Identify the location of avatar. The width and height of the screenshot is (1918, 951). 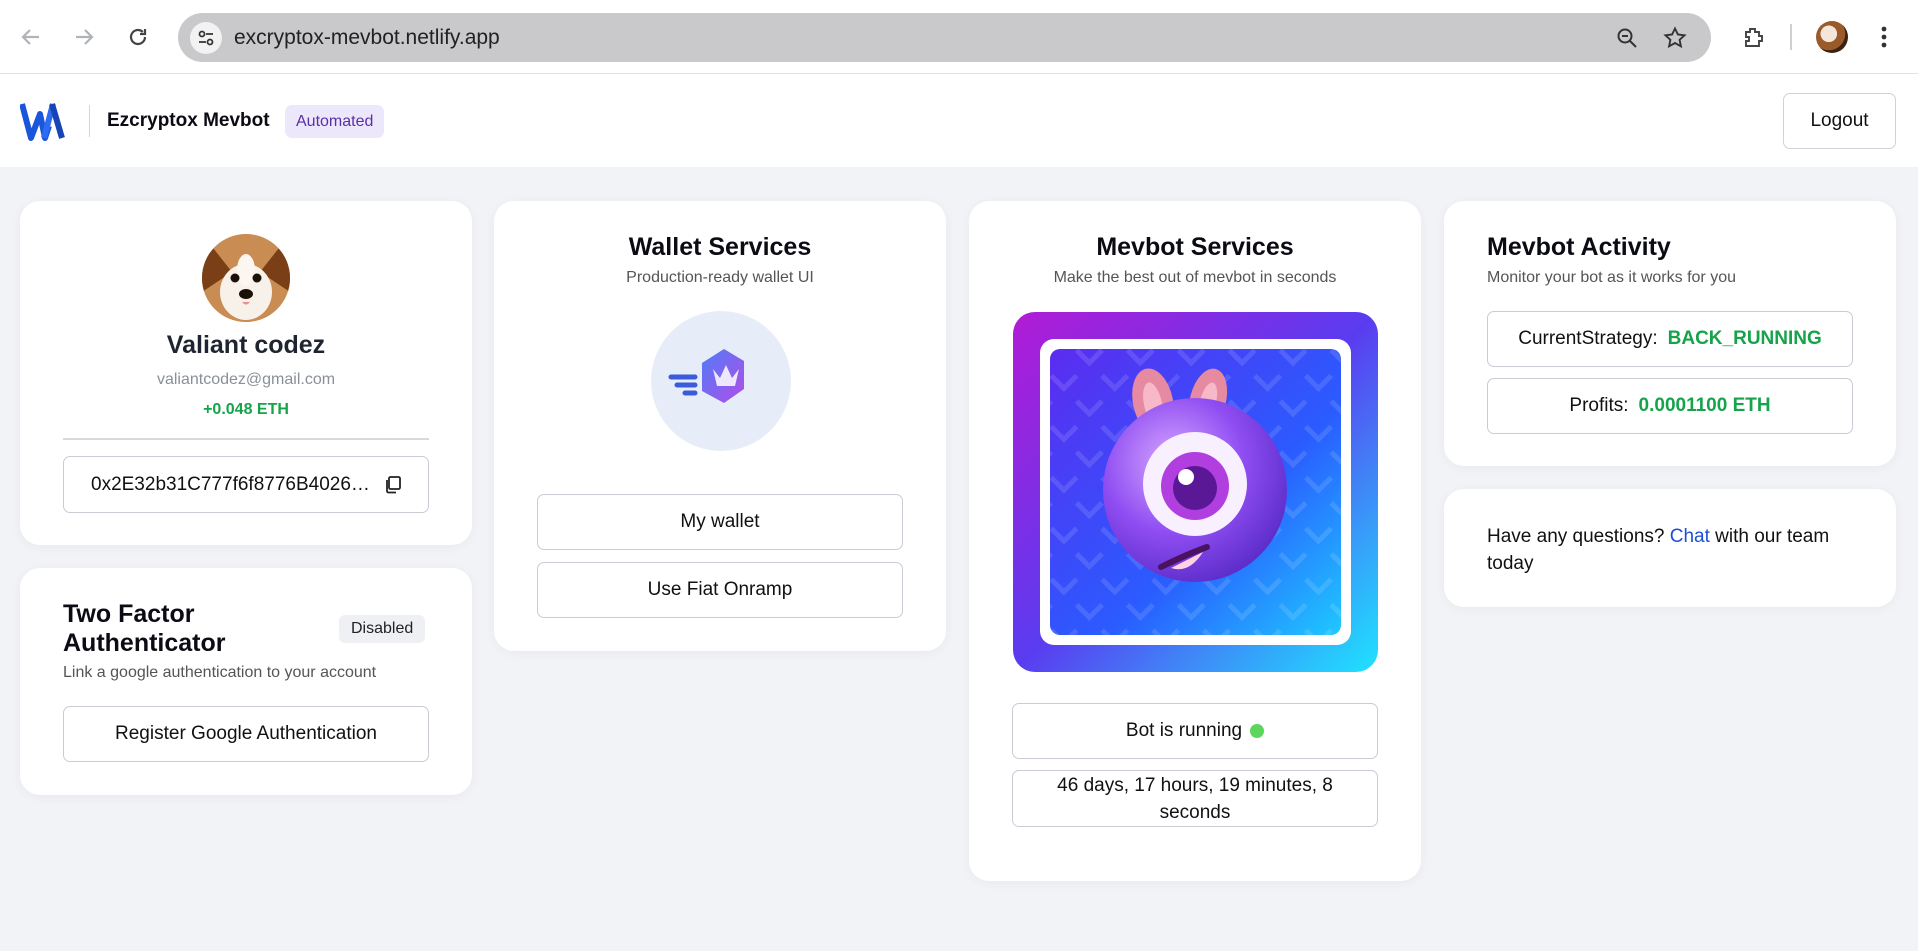
(246, 278).